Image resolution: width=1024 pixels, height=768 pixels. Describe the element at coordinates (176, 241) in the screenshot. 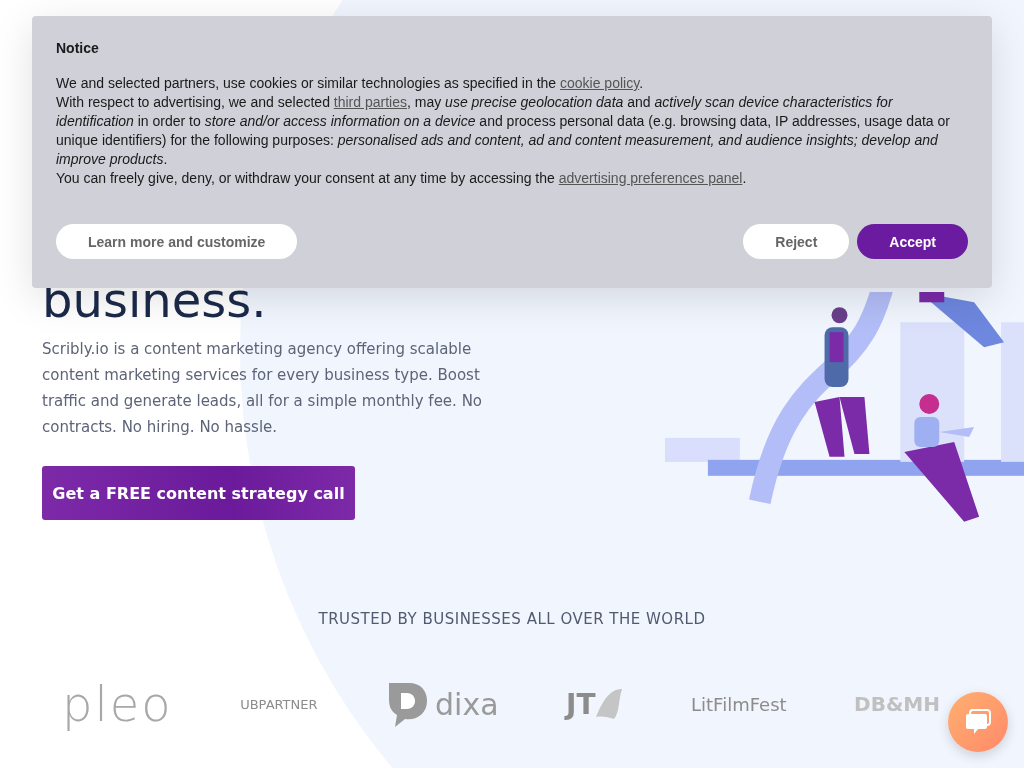

I see `notice-button: Learn more and customize` at that location.